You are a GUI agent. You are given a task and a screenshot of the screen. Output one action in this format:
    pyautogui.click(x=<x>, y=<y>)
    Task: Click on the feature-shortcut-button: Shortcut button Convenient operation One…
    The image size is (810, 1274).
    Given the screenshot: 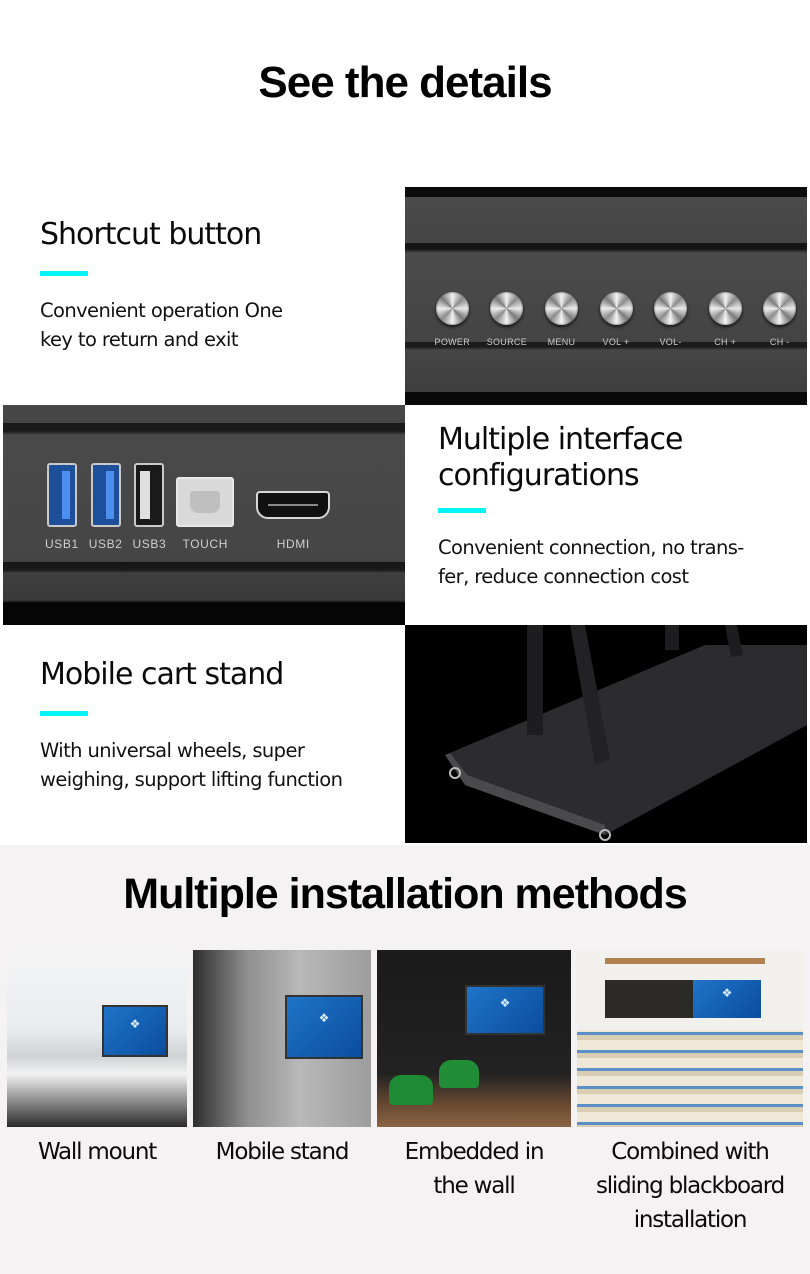 What is the action you would take?
    pyautogui.click(x=161, y=285)
    